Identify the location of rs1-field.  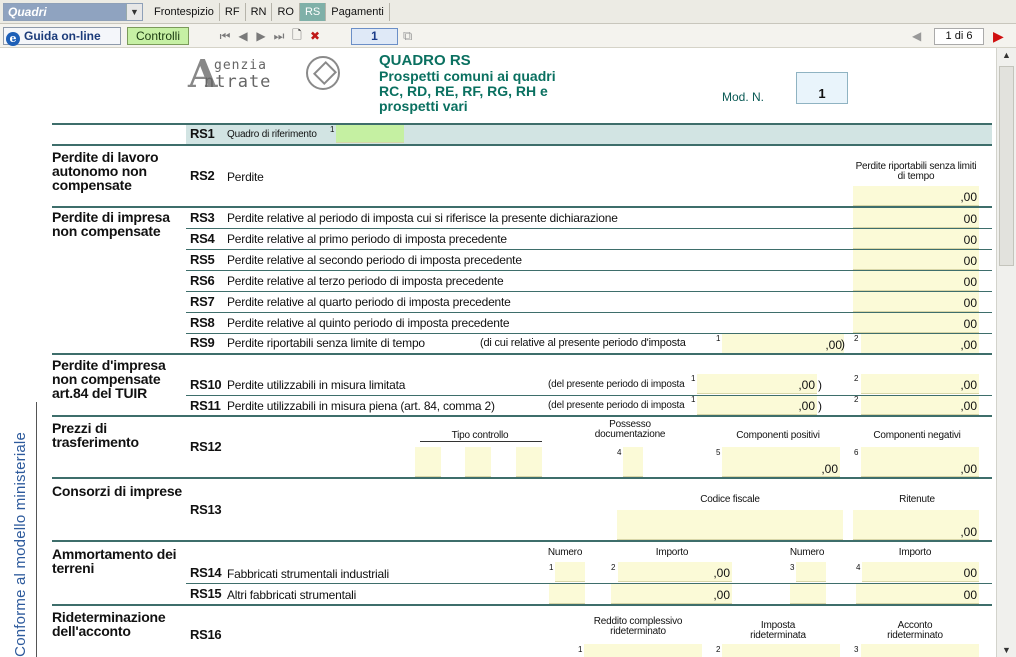
(370, 134).